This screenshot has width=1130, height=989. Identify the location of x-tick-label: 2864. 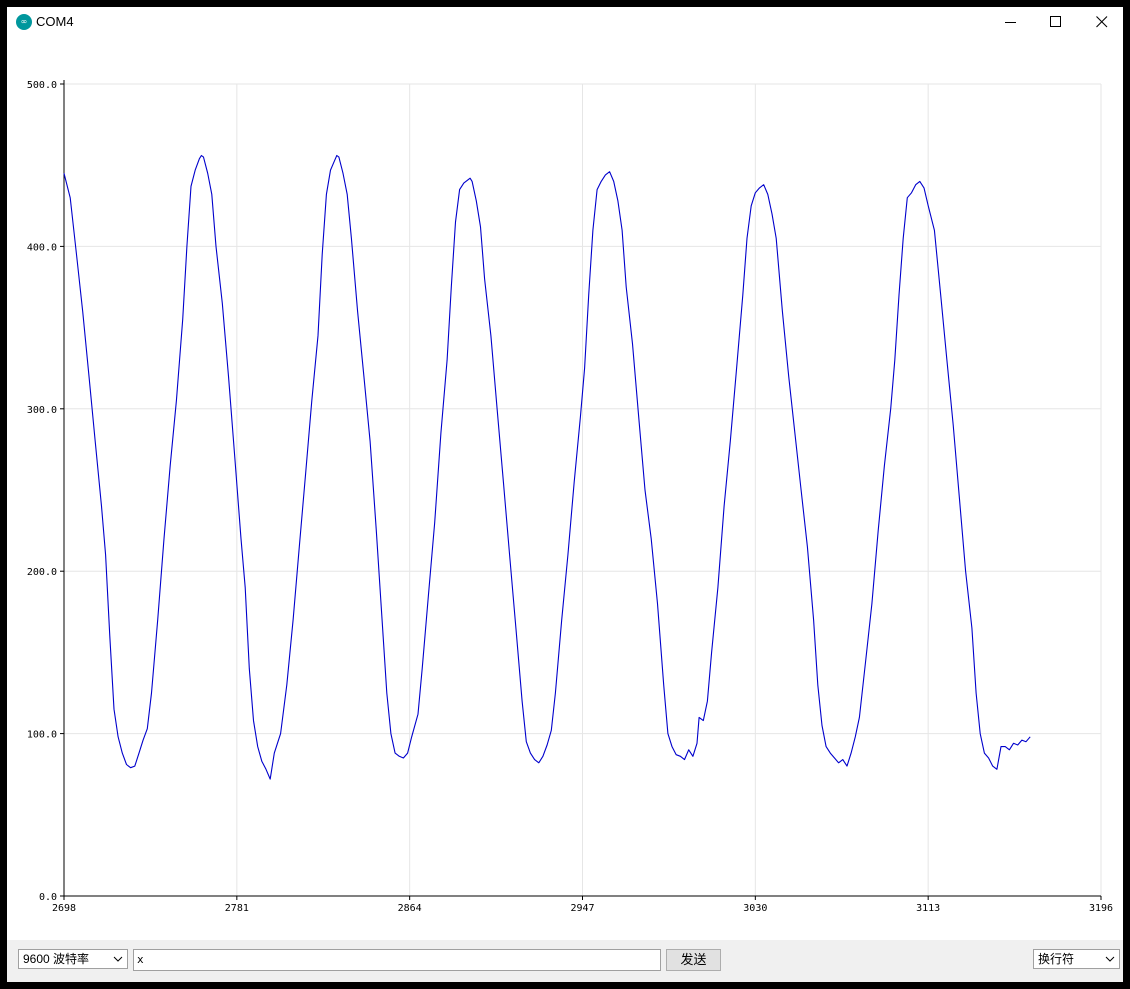
(410, 908).